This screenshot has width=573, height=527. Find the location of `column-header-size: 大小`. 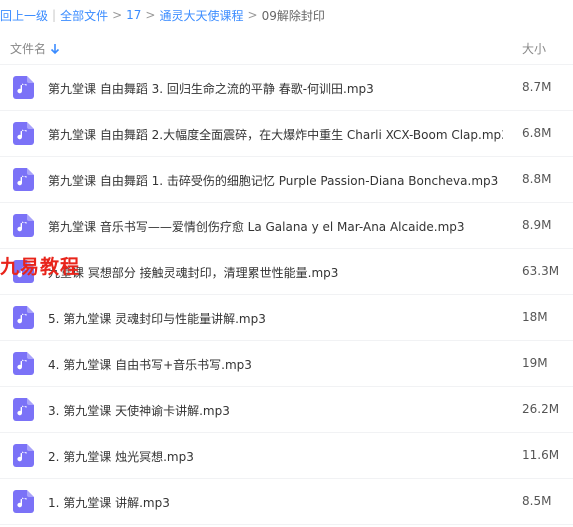

column-header-size: 大小 is located at coordinates (534, 48).